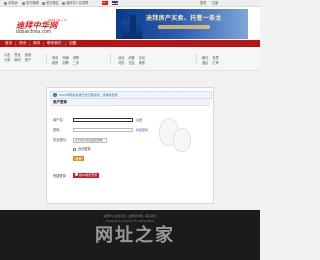  Describe the element at coordinates (121, 58) in the screenshot. I see `subnav-link: 活动` at that location.